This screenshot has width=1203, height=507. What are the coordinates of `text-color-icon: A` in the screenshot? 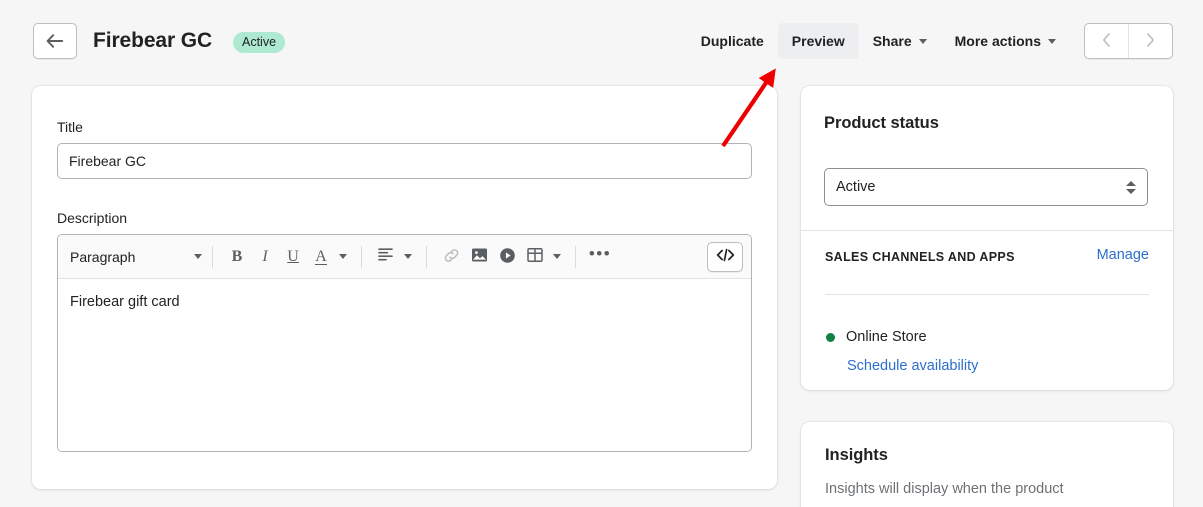 It's located at (321, 256).